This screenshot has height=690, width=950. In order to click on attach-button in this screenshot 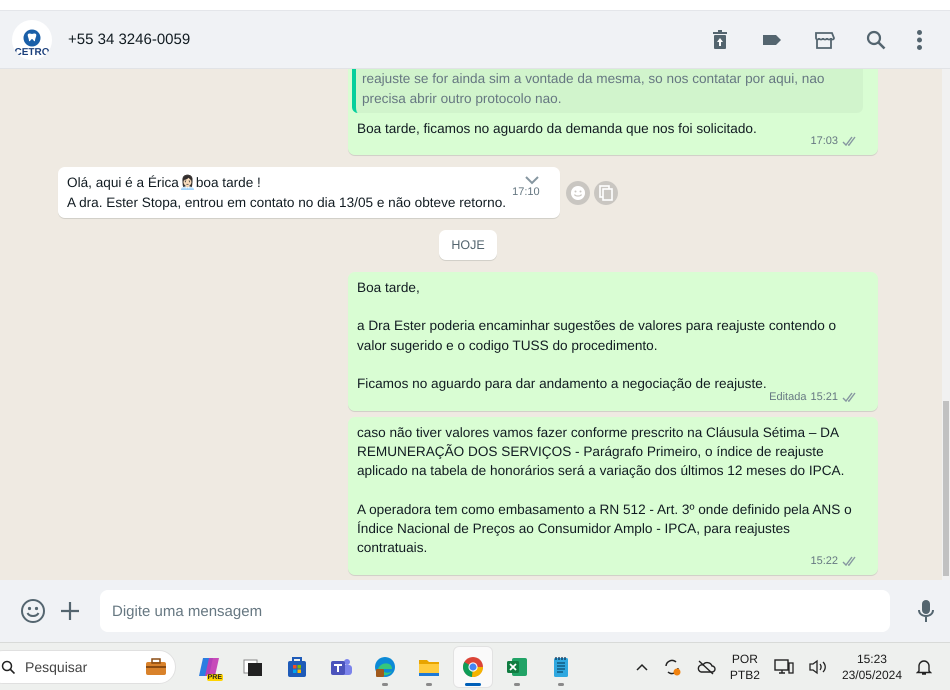, I will do `click(70, 611)`.